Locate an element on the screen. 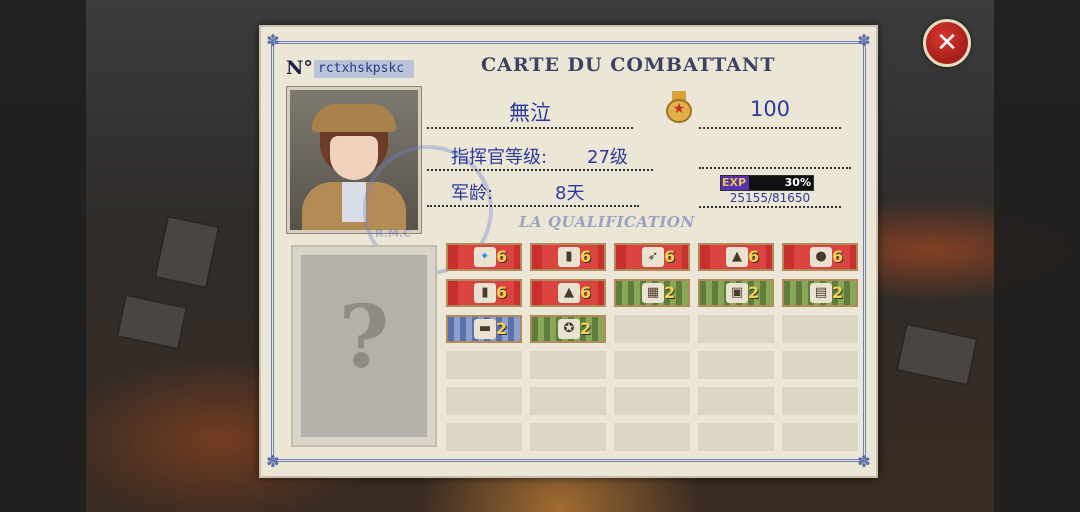  number-label: N° is located at coordinates (299, 68).